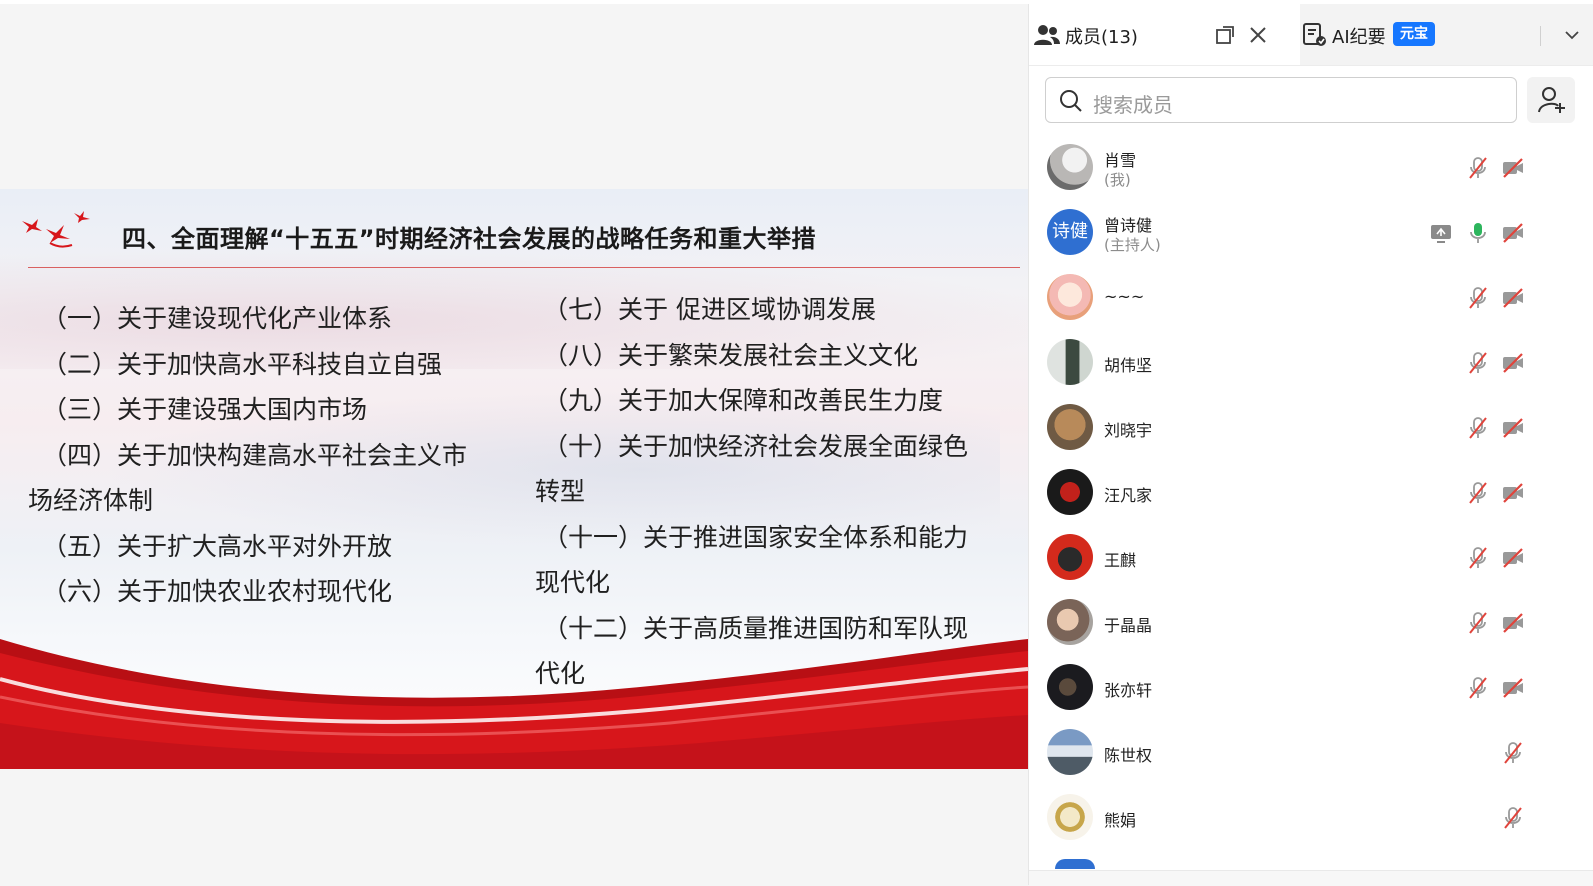 Image resolution: width=1593 pixels, height=886 pixels. I want to click on dove-logo-icon, so click(56, 229).